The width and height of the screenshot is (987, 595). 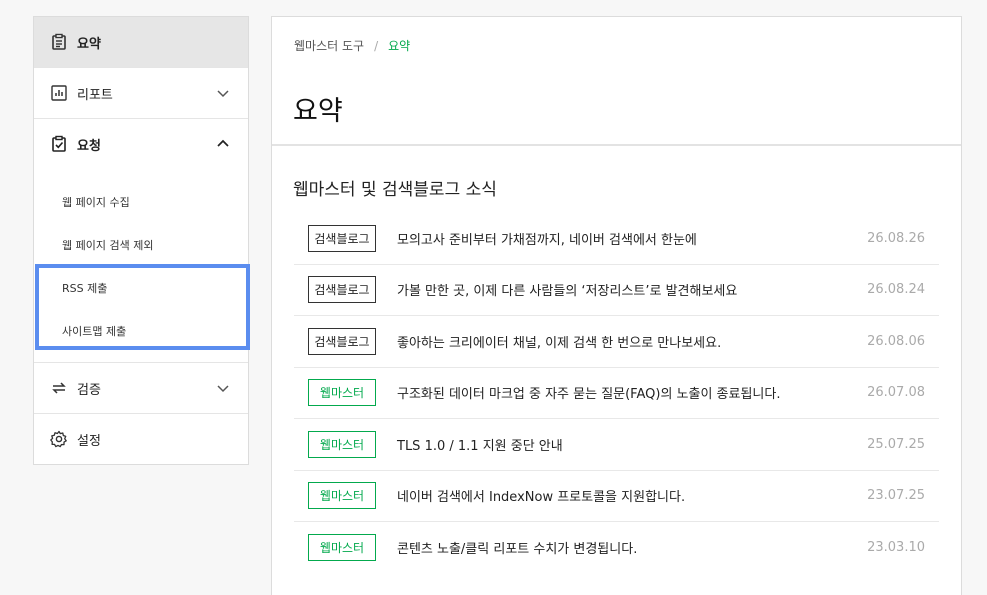 What do you see at coordinates (896, 548) in the screenshot?
I see `news-date: 23.03.10` at bounding box center [896, 548].